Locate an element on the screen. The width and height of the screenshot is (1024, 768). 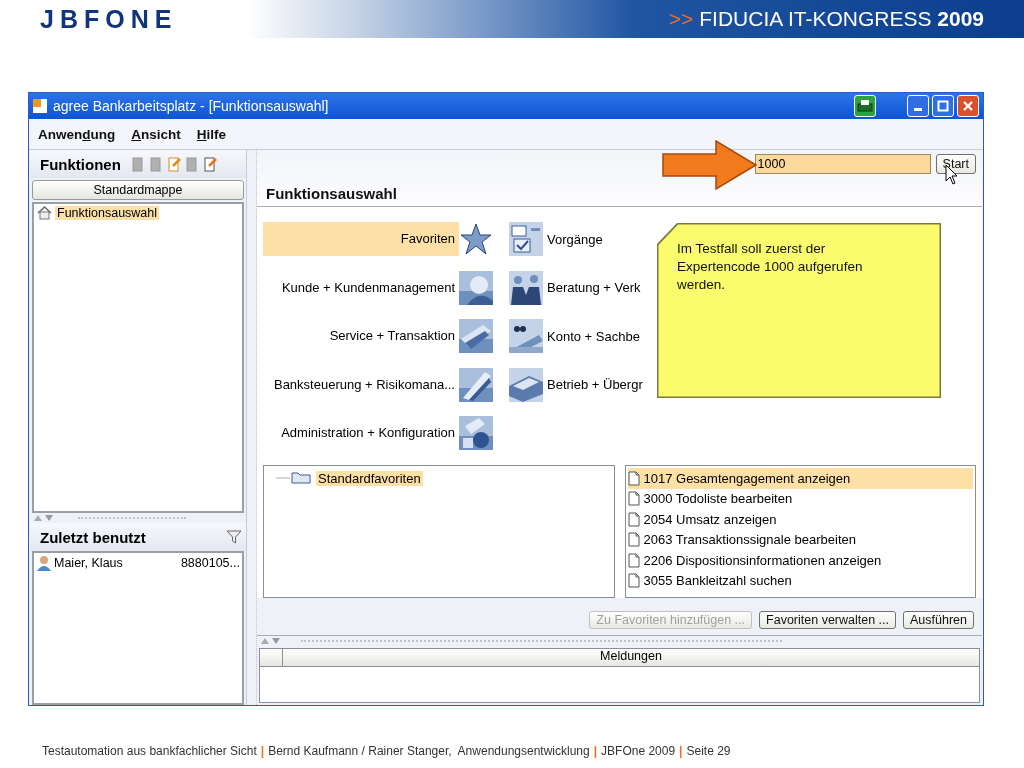
footer-text: Bernd Kaufmann / Rainer Stanger, Anwendungsentwicklung is located at coordinates (429, 751).